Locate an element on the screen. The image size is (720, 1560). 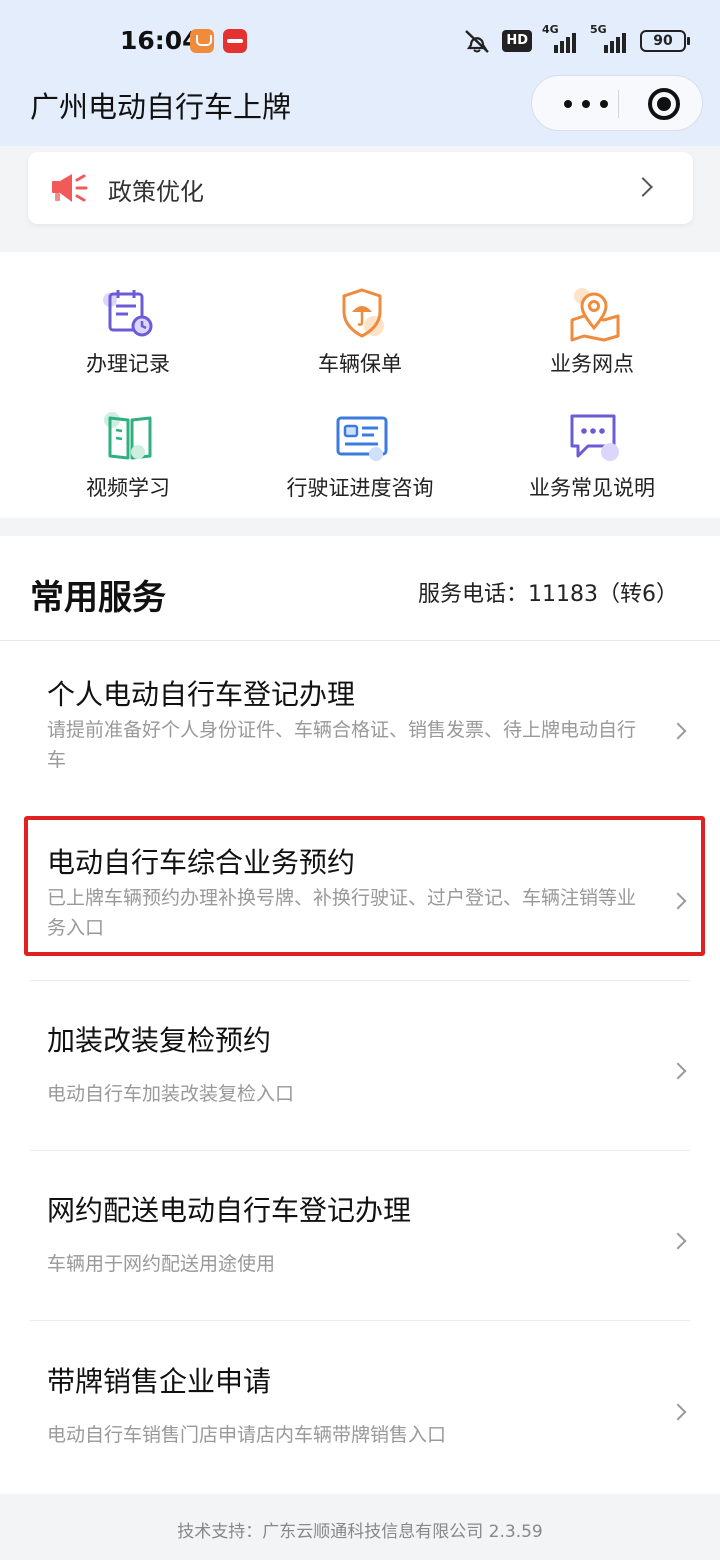
service-item-delivery-registration: 网约配送电动自行车登记办理 车辆用于网约配送用途使用 is located at coordinates (360, 1236).